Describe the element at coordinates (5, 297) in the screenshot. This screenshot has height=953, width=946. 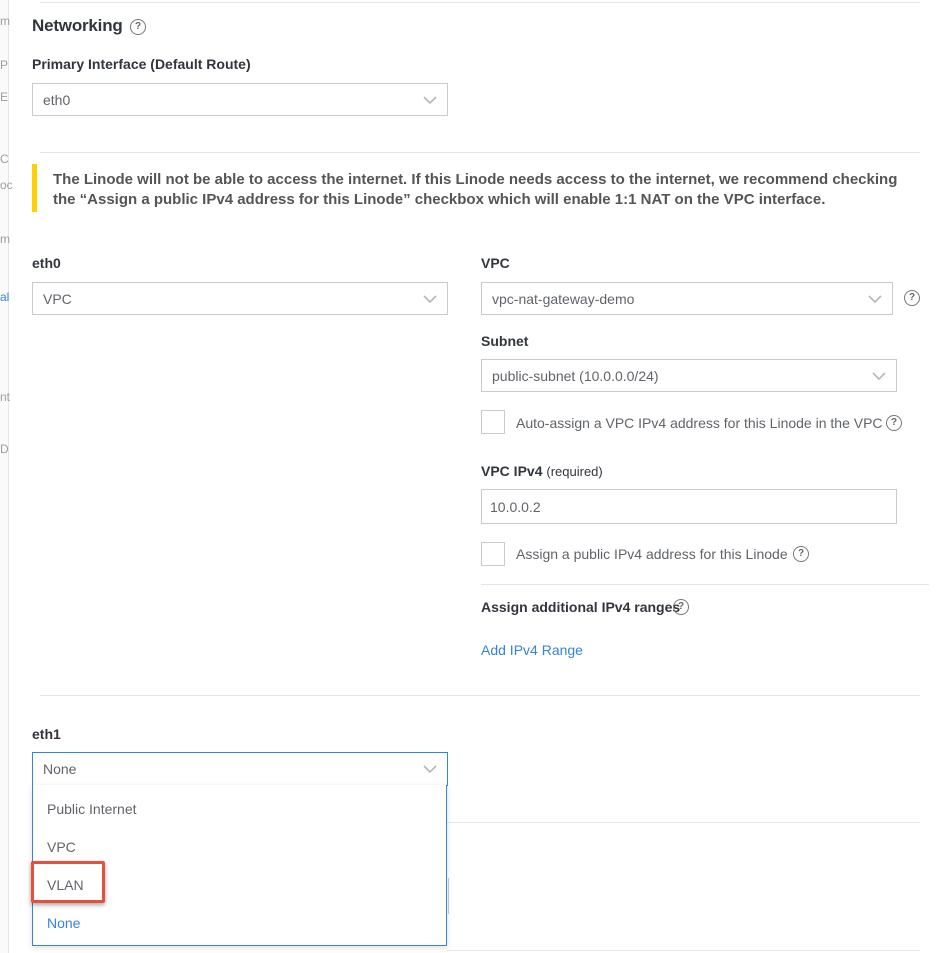
I see `edge-fragment: al` at that location.